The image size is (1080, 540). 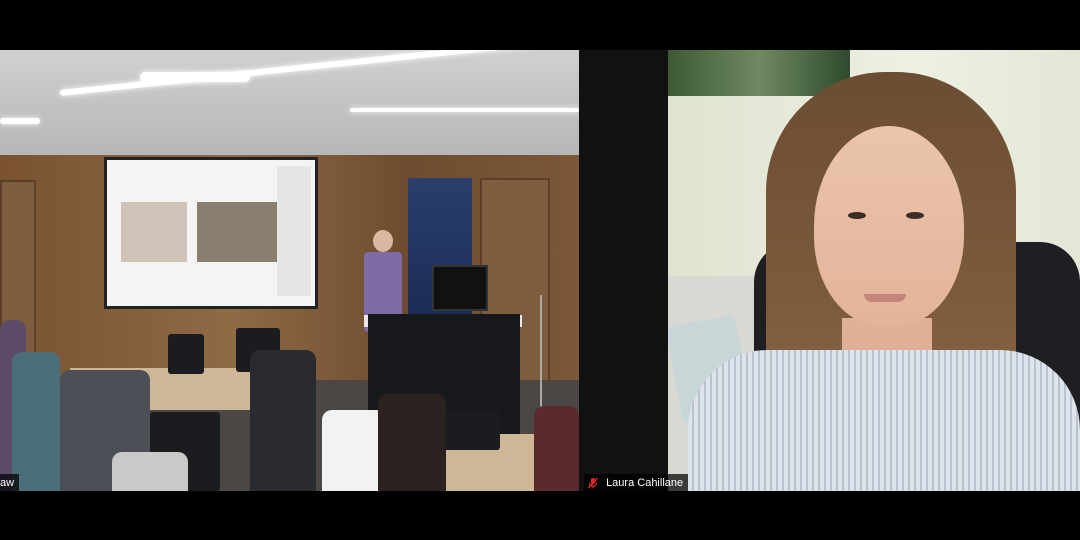 What do you see at coordinates (645, 483) in the screenshot?
I see `participant-name: Laura Cahillane` at bounding box center [645, 483].